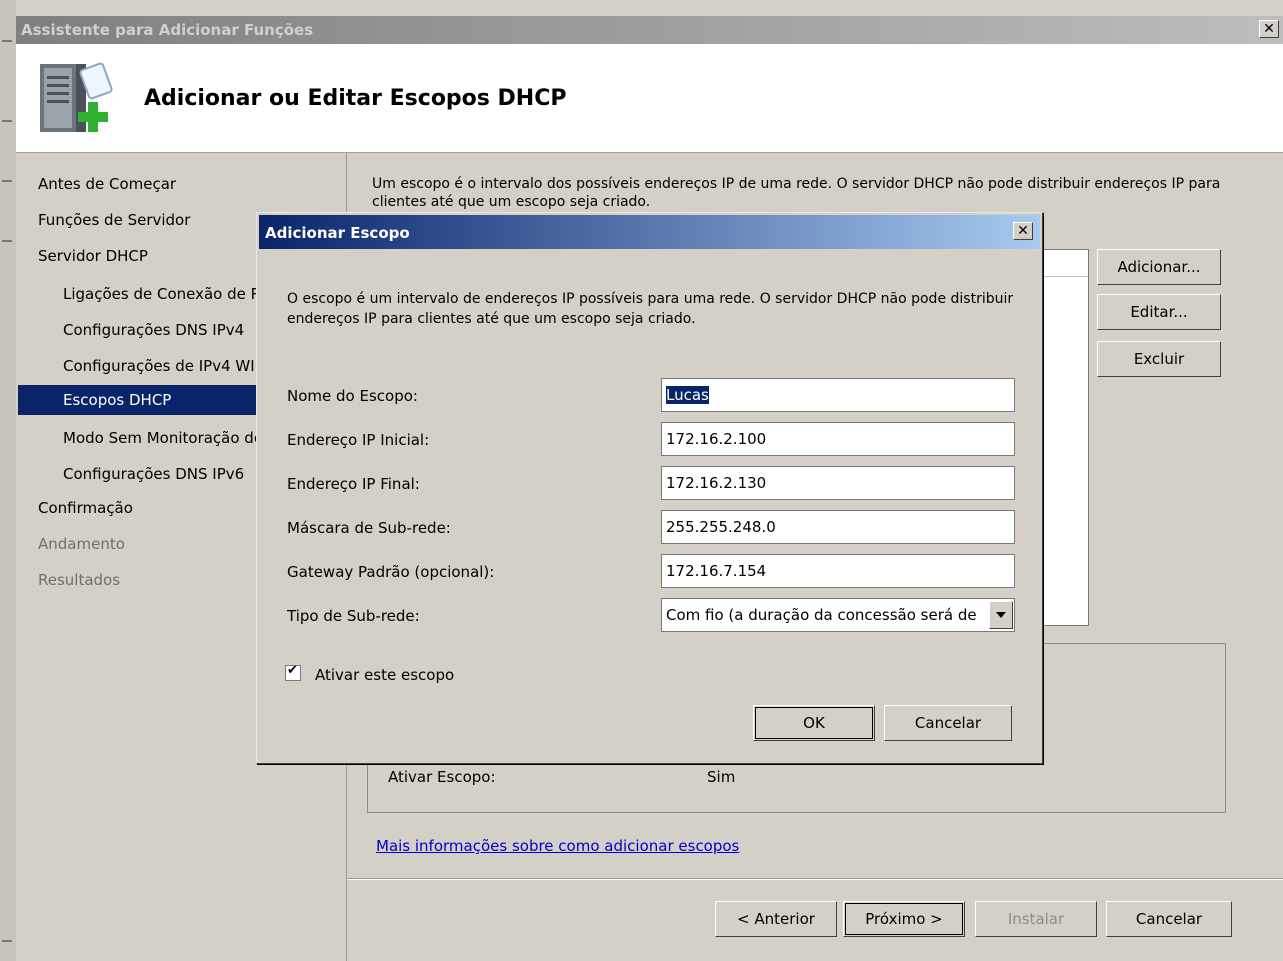 The height and width of the screenshot is (961, 1283). I want to click on scope-name-label: Nome do Escopo:, so click(352, 396).